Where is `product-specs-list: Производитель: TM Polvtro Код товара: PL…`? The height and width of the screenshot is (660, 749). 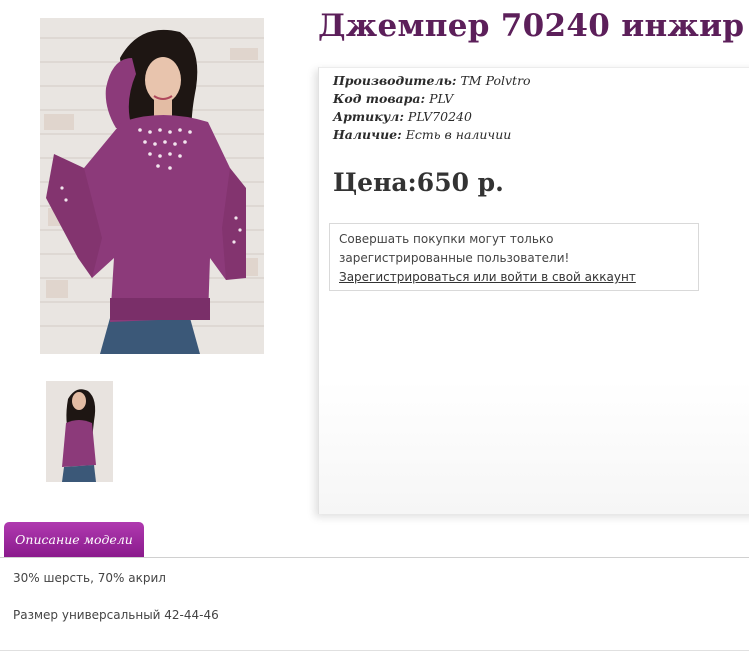 product-specs-list: Производитель: TM Polvtro Код товара: PL… is located at coordinates (432, 108).